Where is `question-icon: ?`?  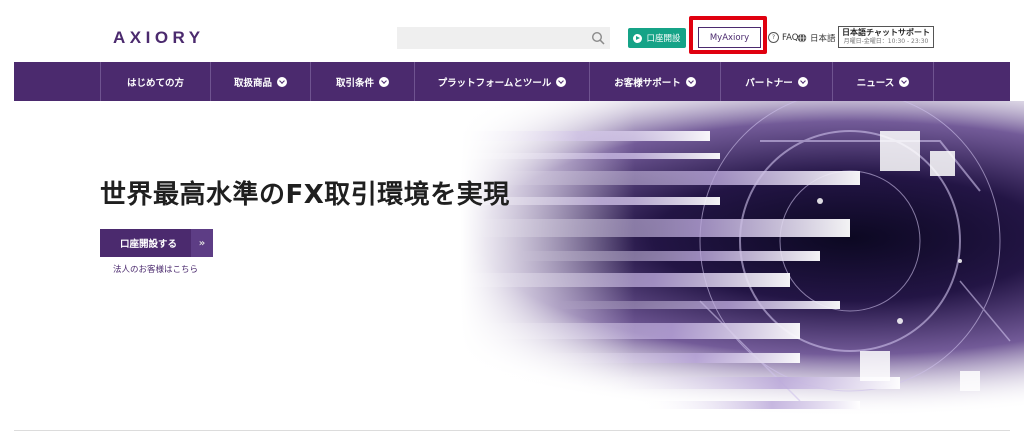 question-icon: ? is located at coordinates (773, 37).